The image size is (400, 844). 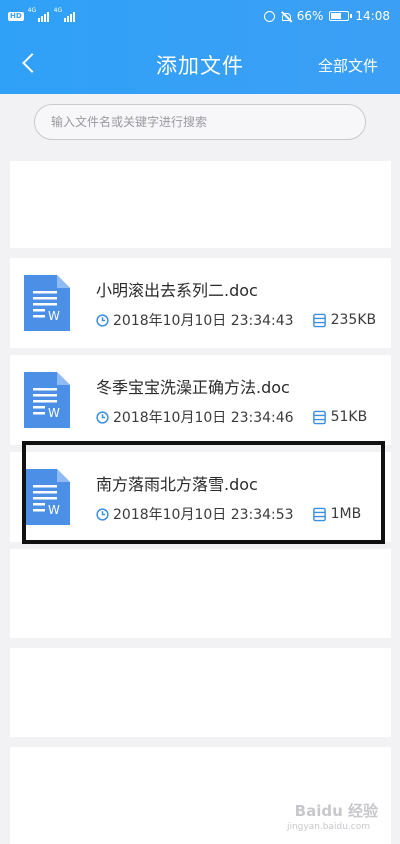 What do you see at coordinates (349, 417) in the screenshot?
I see `file-size: 51KB` at bounding box center [349, 417].